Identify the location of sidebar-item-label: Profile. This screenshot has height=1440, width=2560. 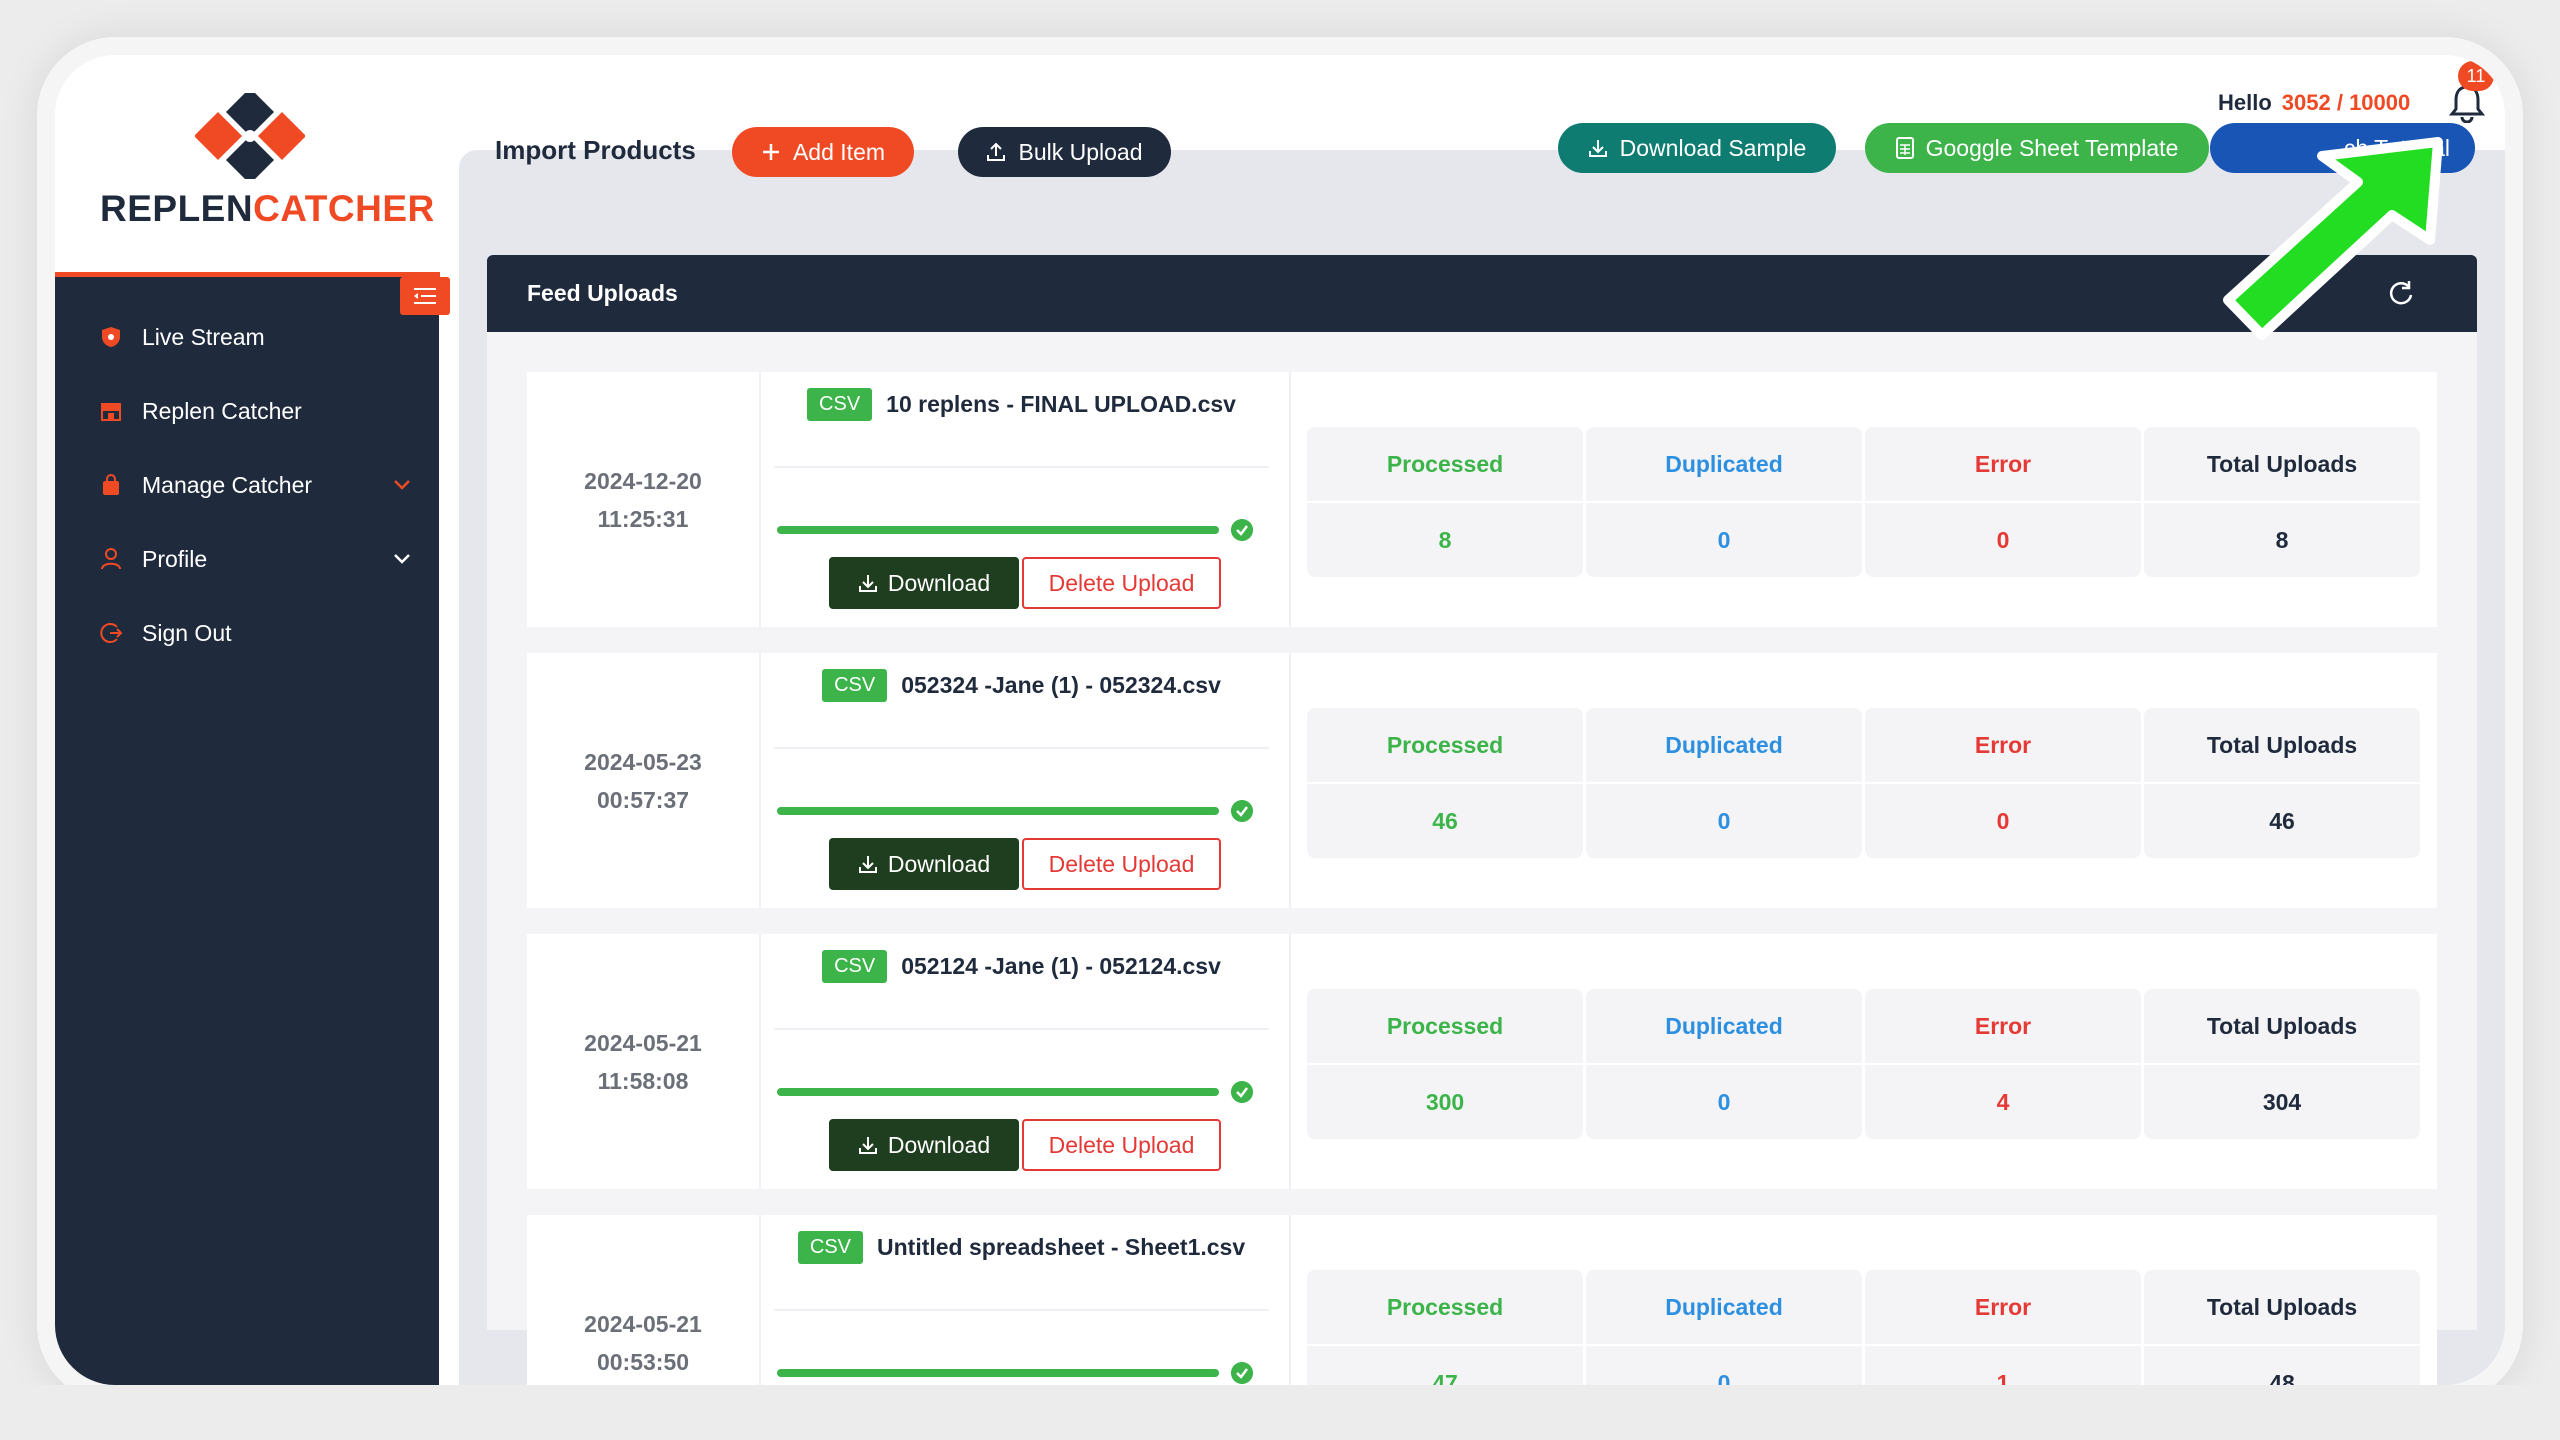
(175, 558).